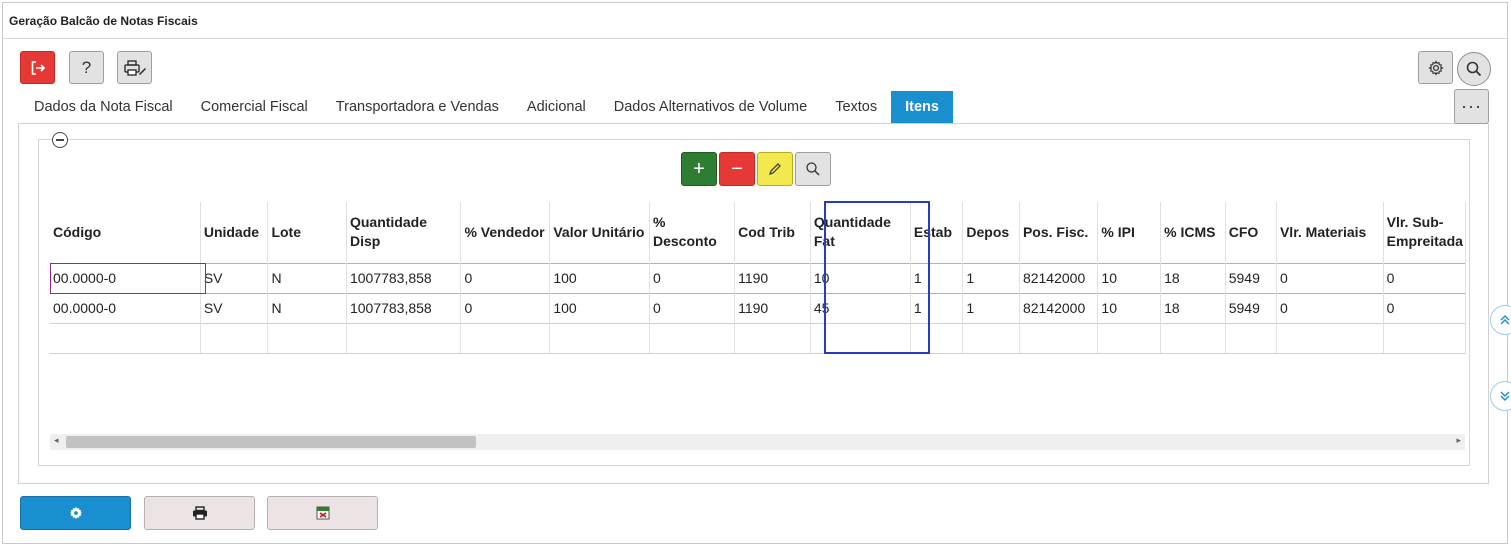 This screenshot has height=548, width=1511. What do you see at coordinates (1435, 67) in the screenshot?
I see `settings-button` at bounding box center [1435, 67].